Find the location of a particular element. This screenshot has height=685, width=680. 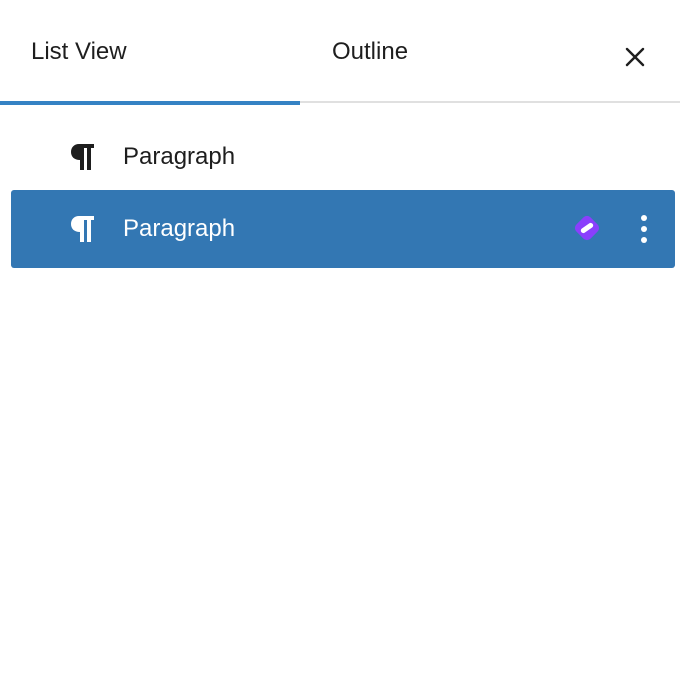

more-options-button is located at coordinates (644, 229).